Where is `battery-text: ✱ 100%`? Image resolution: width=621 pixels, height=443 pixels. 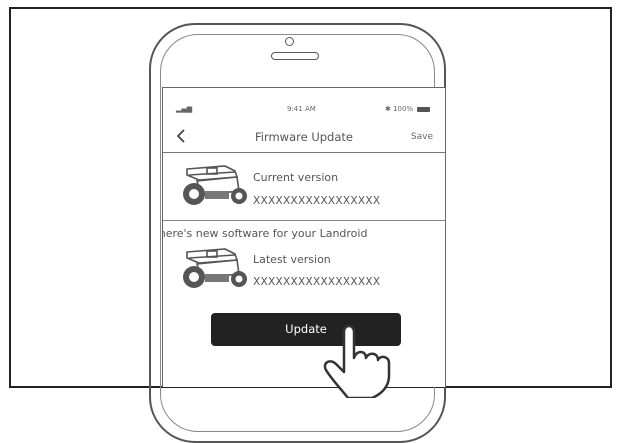 battery-text: ✱ 100% is located at coordinates (399, 109).